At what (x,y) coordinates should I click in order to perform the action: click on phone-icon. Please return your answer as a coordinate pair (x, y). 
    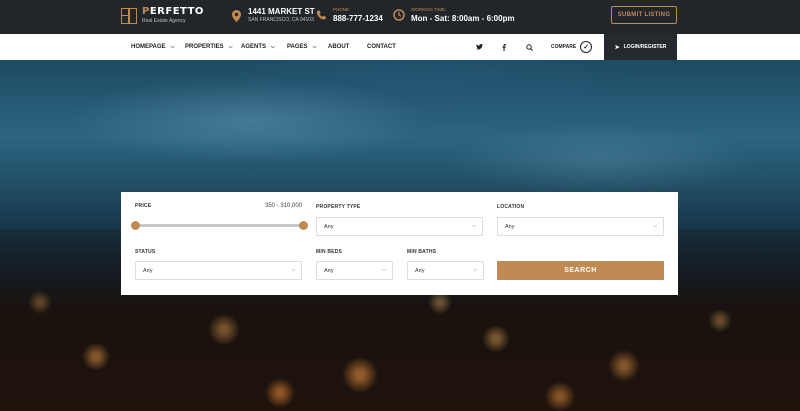
    Looking at the image, I should click on (321, 15).